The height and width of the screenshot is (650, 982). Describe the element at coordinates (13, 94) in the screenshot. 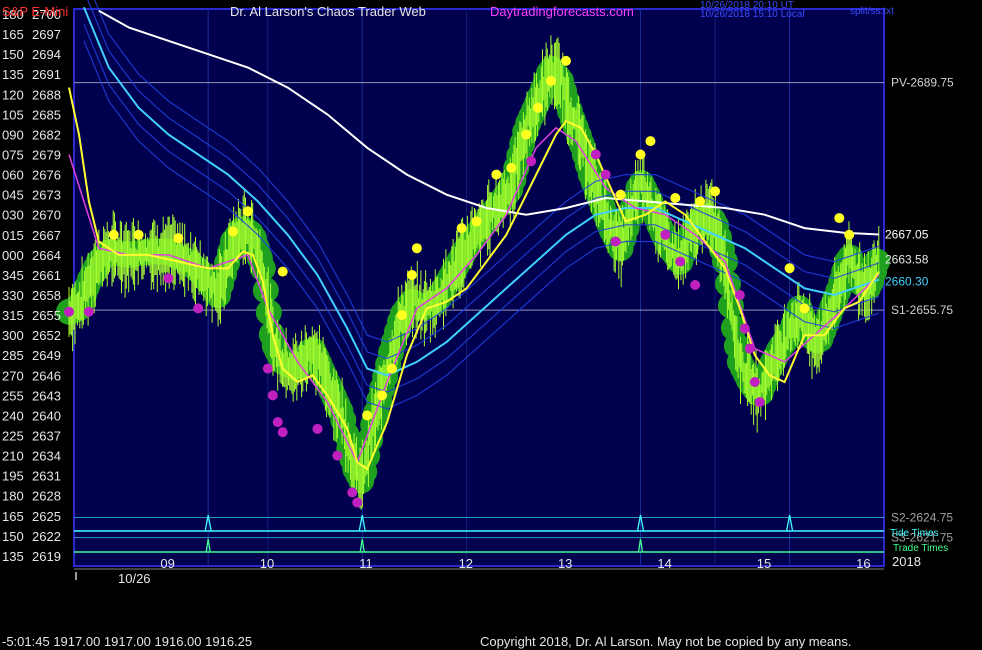

I see `angle-tick-label: 120` at that location.